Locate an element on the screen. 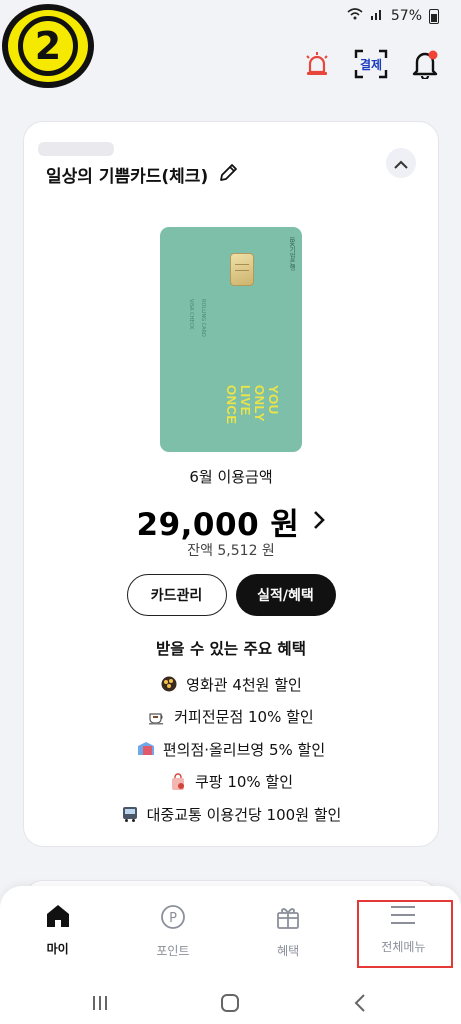 The image size is (461, 1024). pencil-icon is located at coordinates (228, 175).